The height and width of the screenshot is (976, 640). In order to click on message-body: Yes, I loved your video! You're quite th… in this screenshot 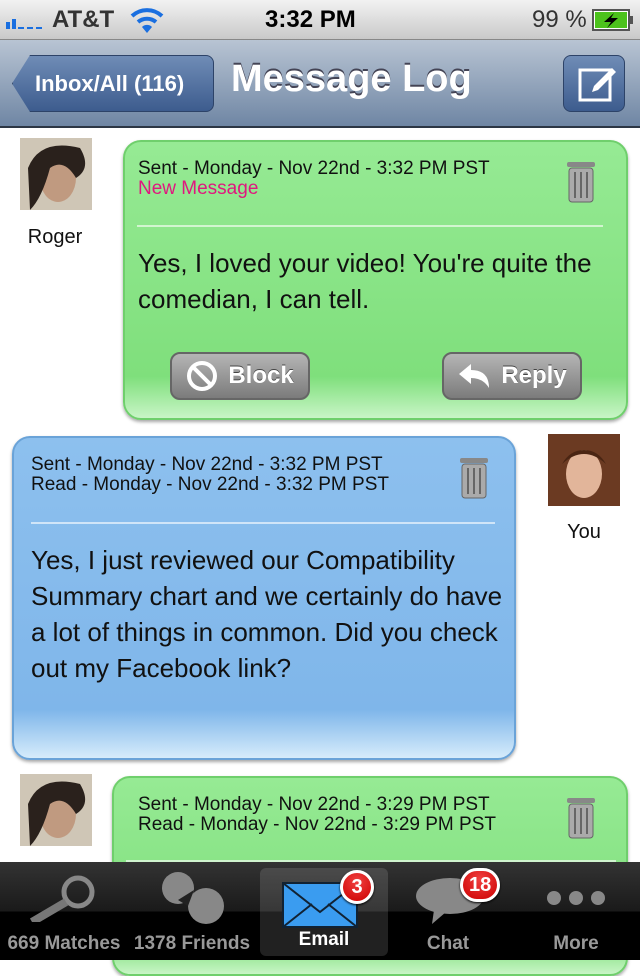, I will do `click(365, 281)`.